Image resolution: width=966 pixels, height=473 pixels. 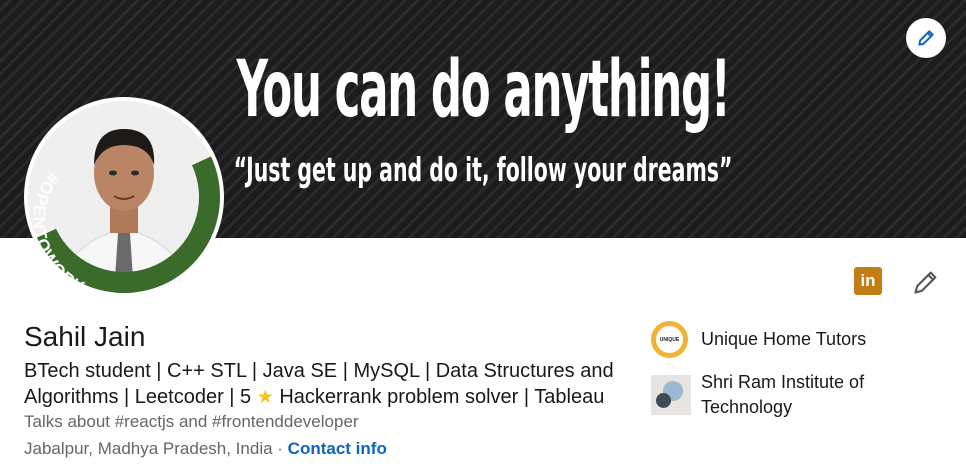 I want to click on svg-text: #OPENTOWORK, so click(x=58, y=231).